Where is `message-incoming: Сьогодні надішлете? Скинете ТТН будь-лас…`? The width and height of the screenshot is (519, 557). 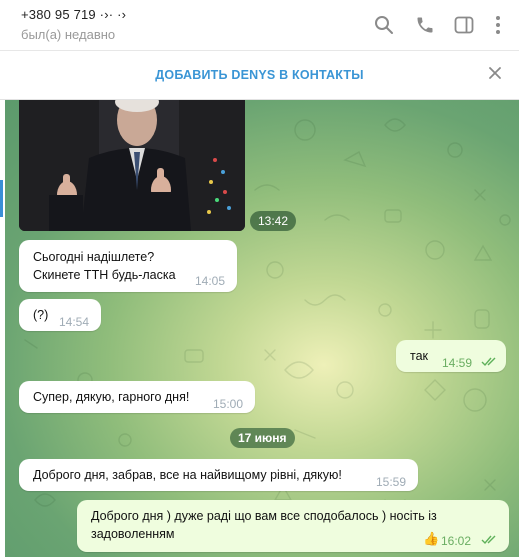
message-incoming: Сьогодні надішлете? Скинете ТТН будь-лас… is located at coordinates (128, 266).